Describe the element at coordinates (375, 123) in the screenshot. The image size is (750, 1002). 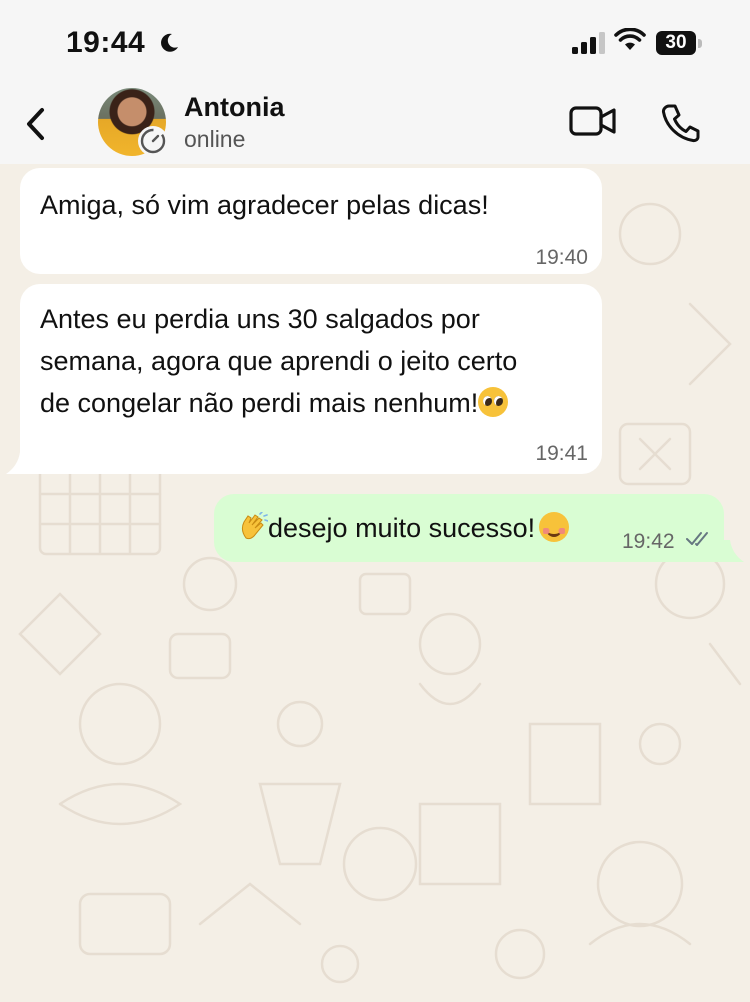
I see `chat-header: Antonia online` at that location.